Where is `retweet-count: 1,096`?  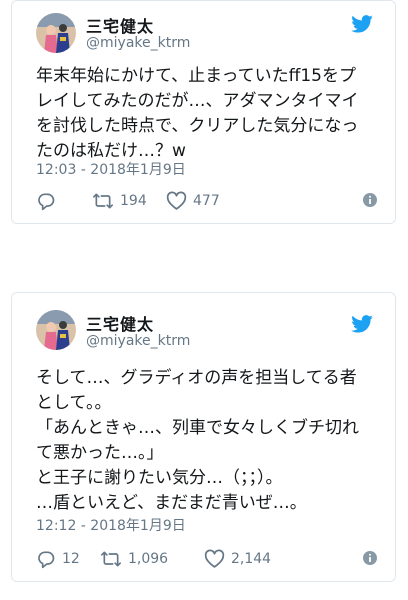
retweet-count: 1,096 is located at coordinates (148, 559).